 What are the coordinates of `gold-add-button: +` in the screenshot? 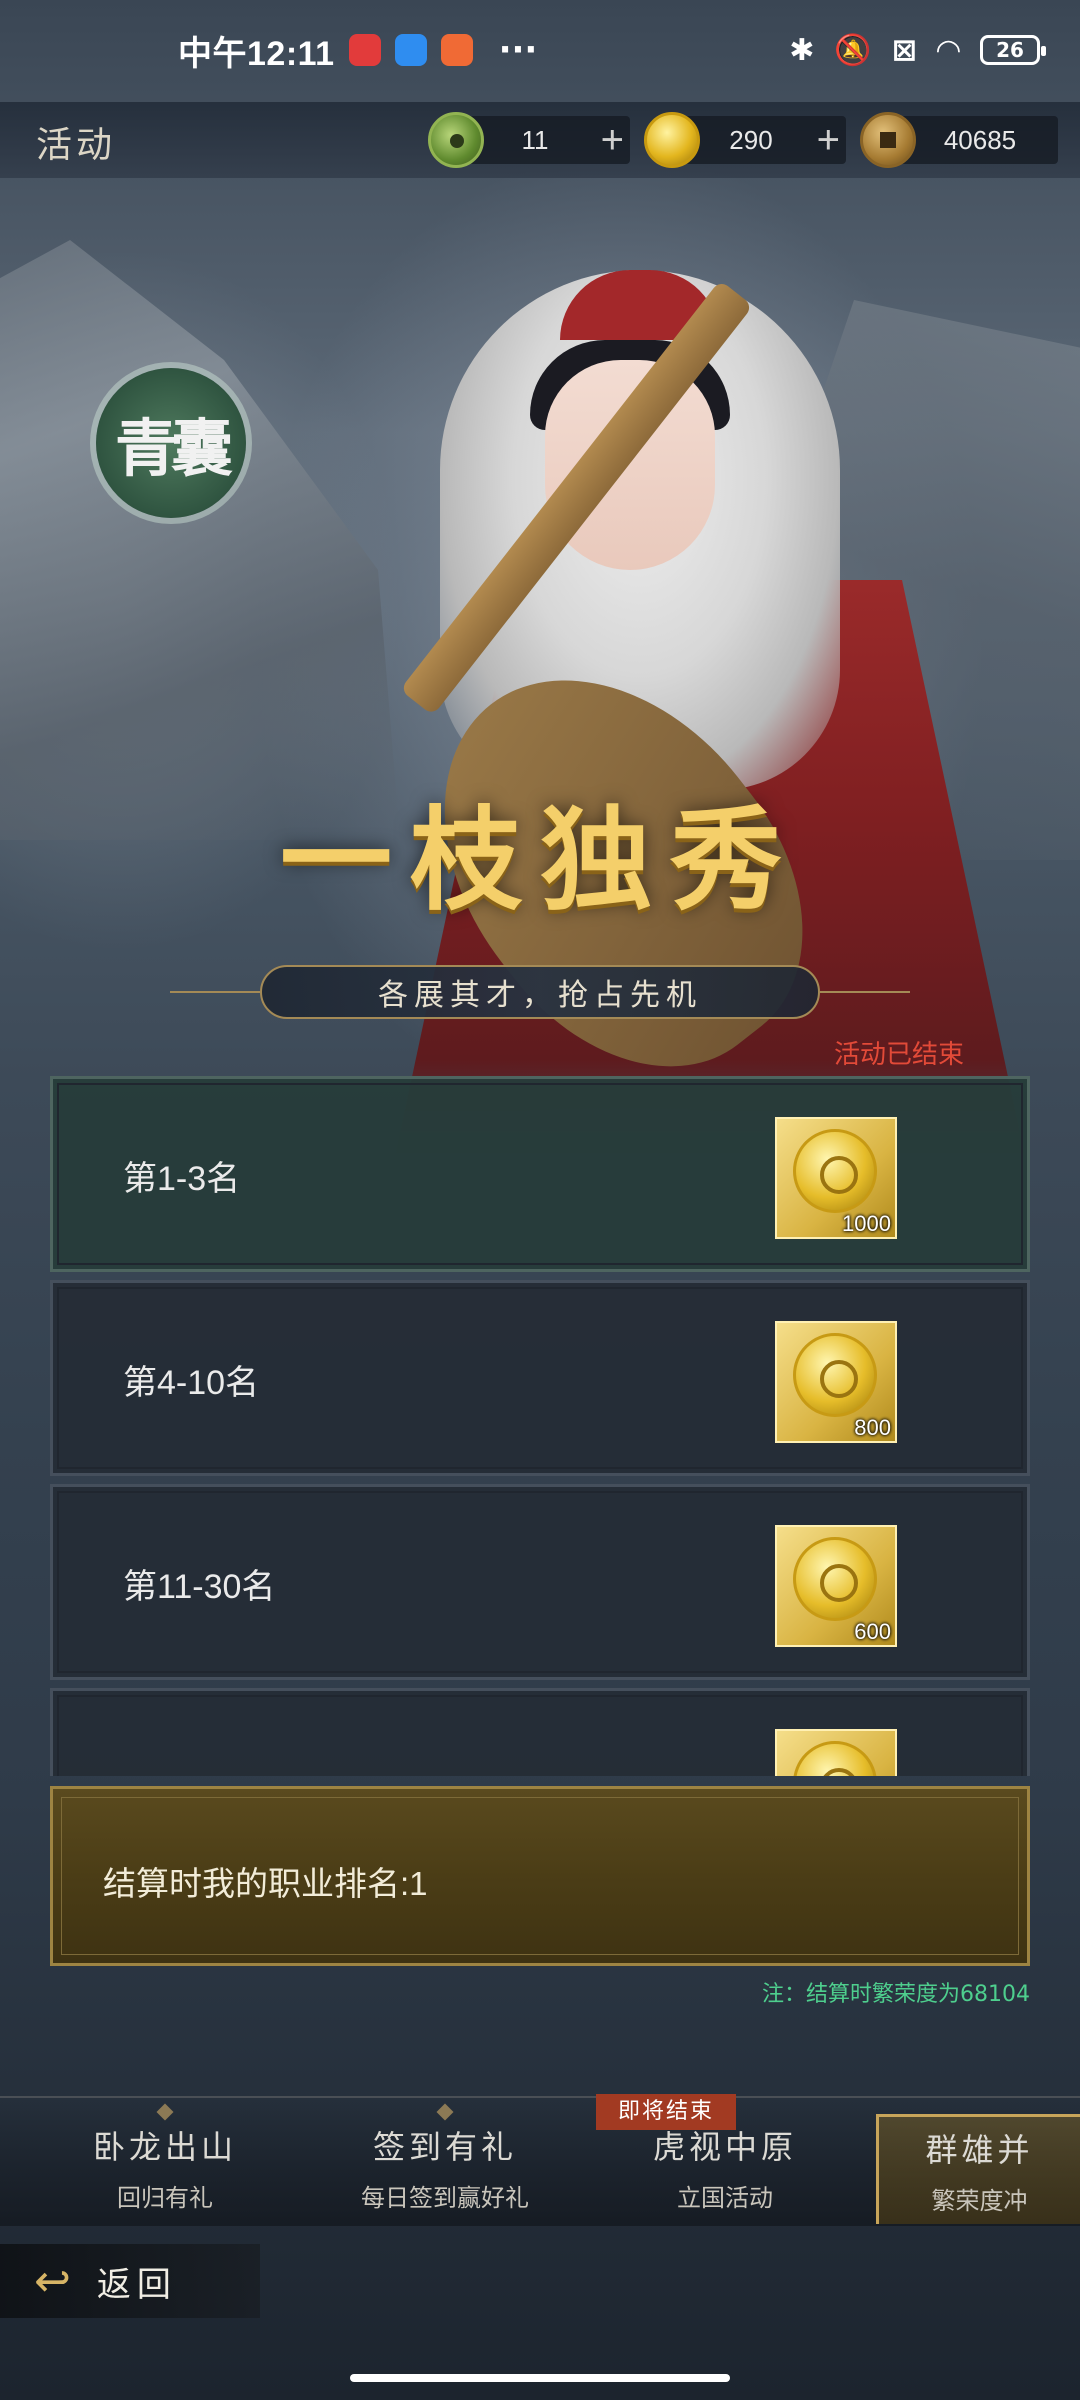 It's located at (828, 140).